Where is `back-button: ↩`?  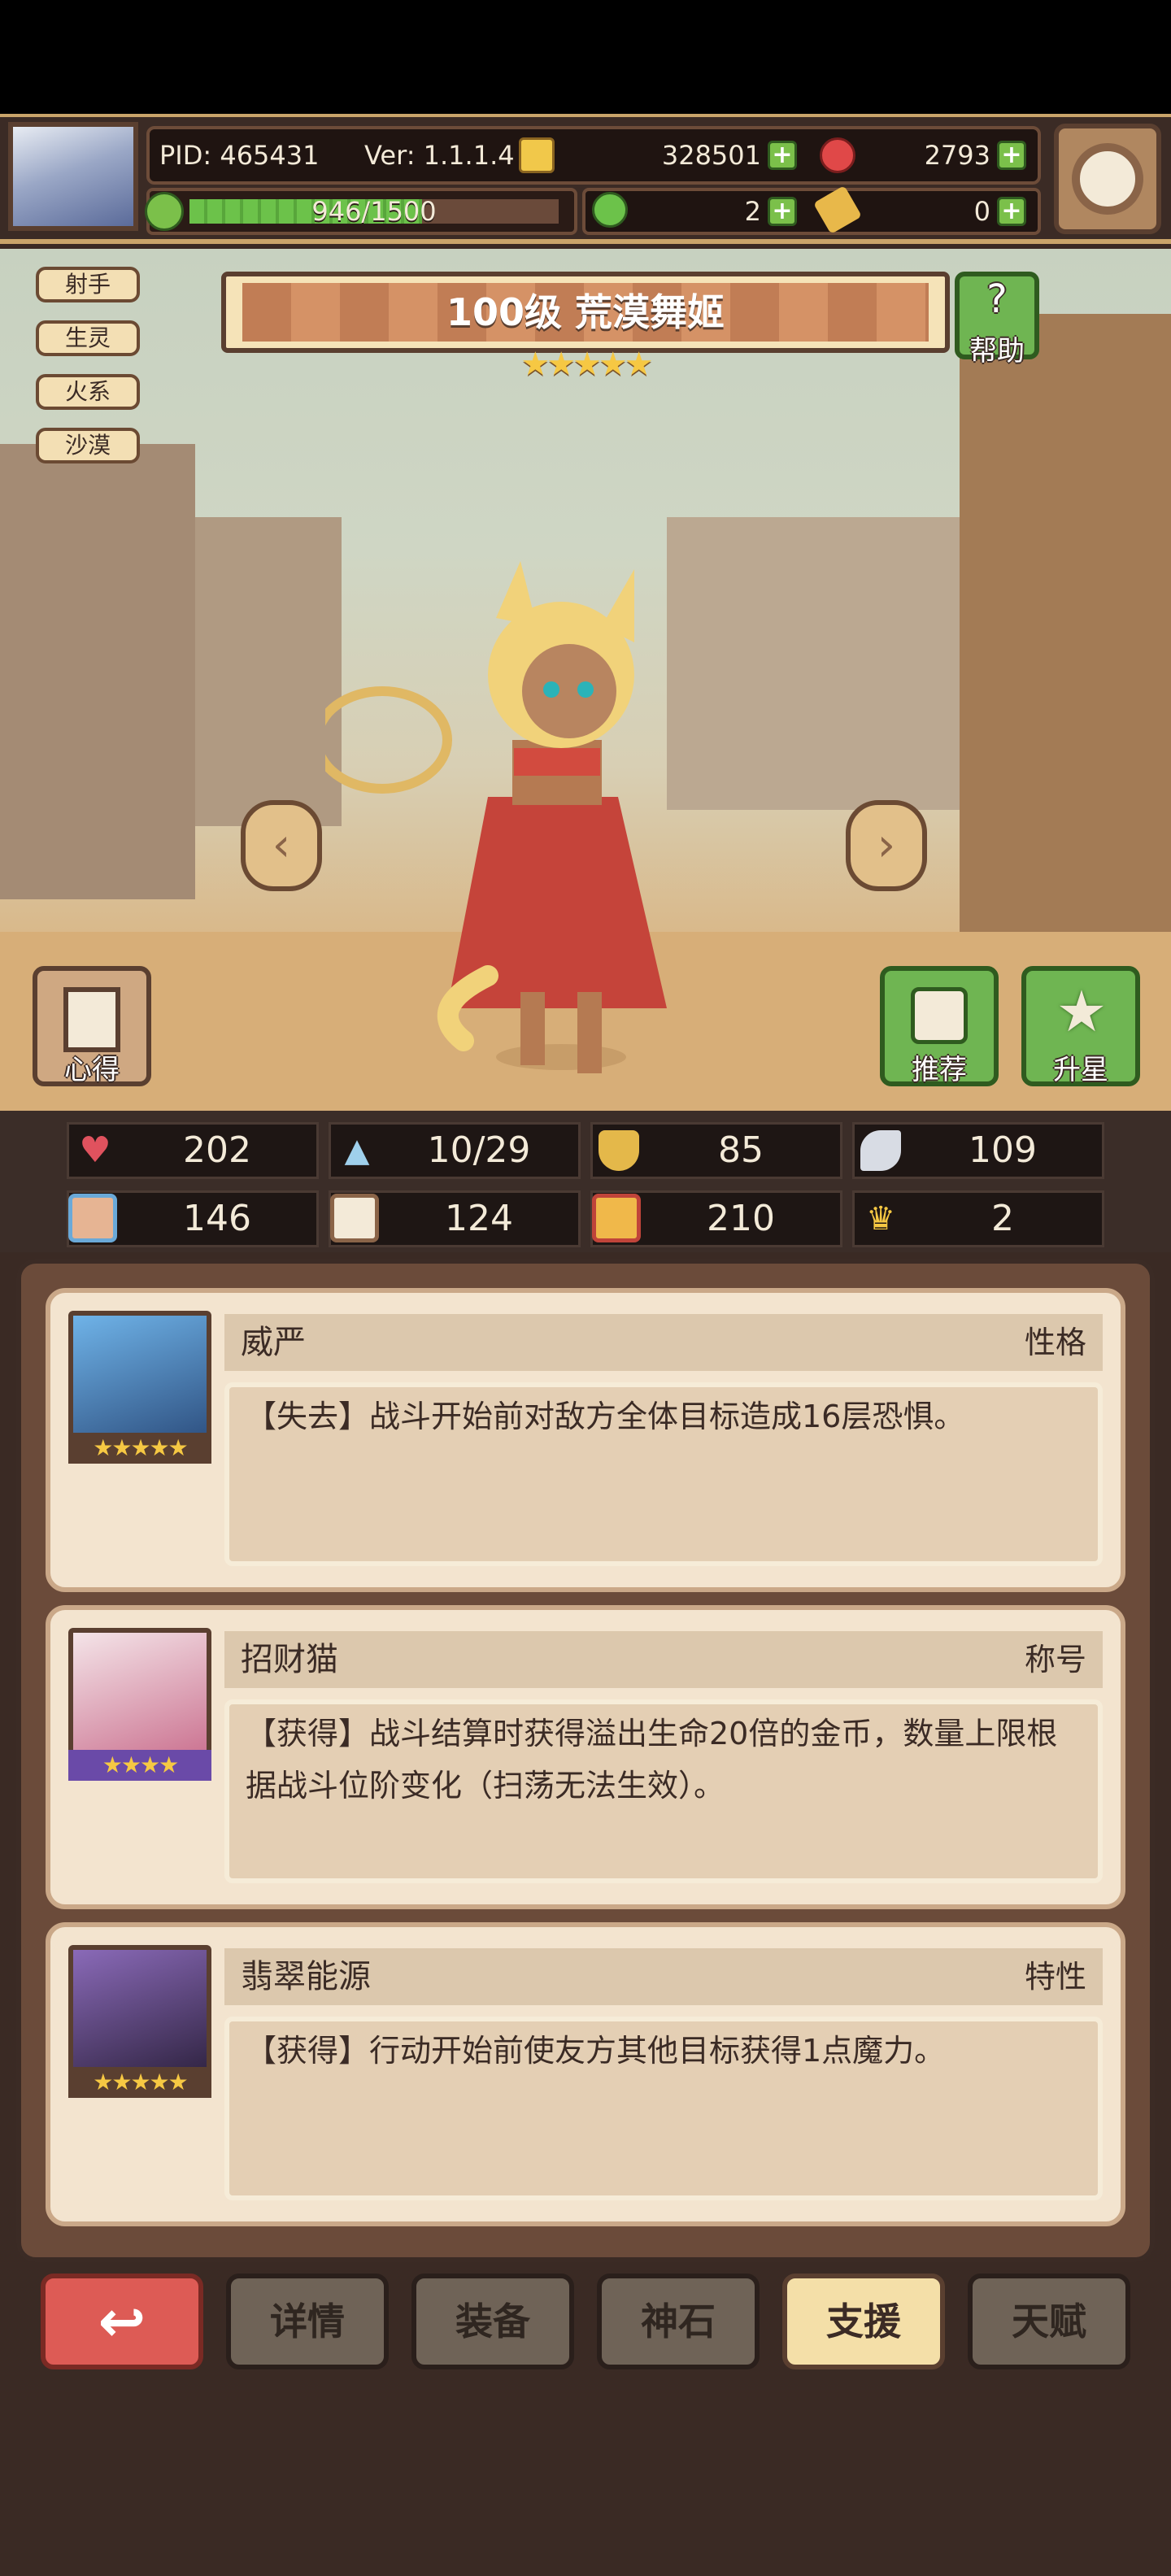
back-button: ↩ is located at coordinates (122, 2322).